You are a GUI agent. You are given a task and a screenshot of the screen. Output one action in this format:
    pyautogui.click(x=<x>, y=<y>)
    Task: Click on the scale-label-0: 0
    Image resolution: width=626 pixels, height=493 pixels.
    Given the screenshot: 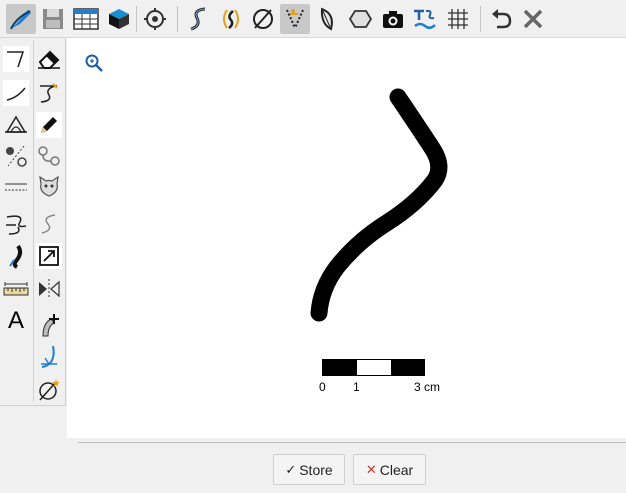 What is the action you would take?
    pyautogui.click(x=322, y=387)
    